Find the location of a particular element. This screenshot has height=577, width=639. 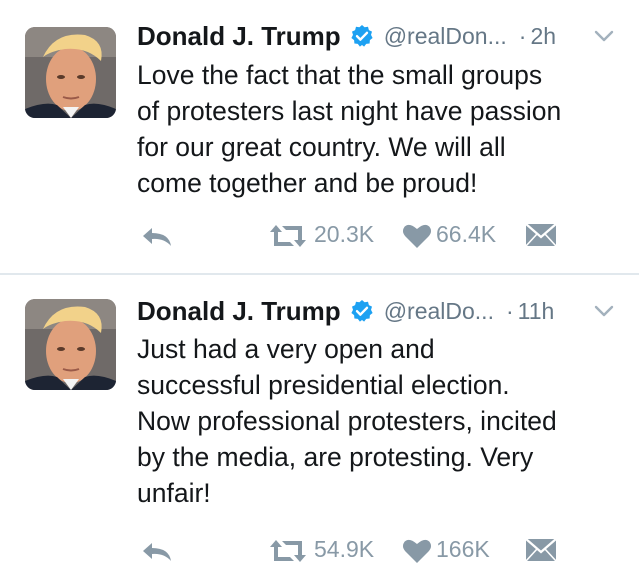

timestamp: 11h is located at coordinates (536, 311).